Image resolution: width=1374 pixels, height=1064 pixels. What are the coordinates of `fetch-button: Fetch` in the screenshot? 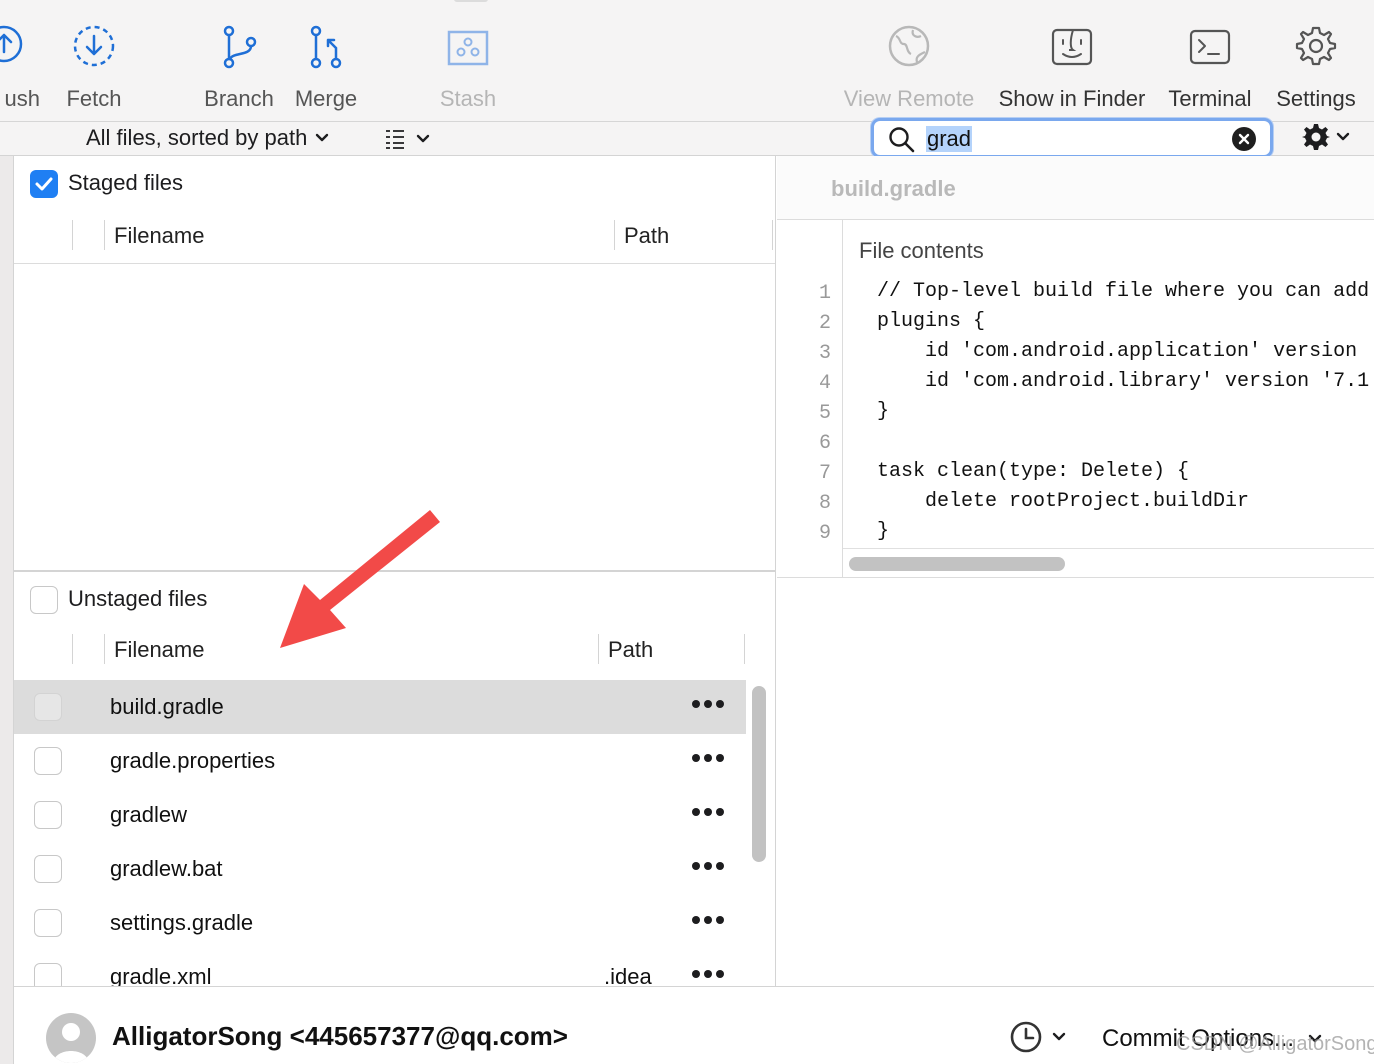 It's located at (94, 60).